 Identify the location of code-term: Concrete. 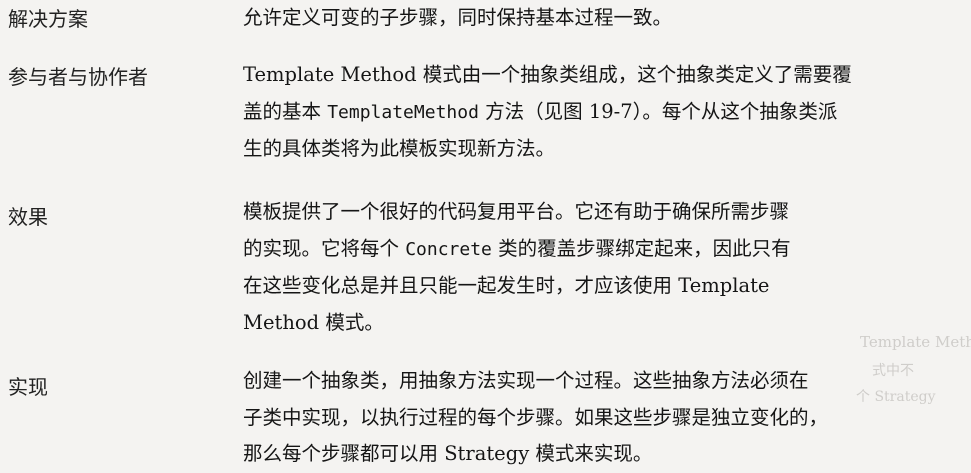
(448, 249).